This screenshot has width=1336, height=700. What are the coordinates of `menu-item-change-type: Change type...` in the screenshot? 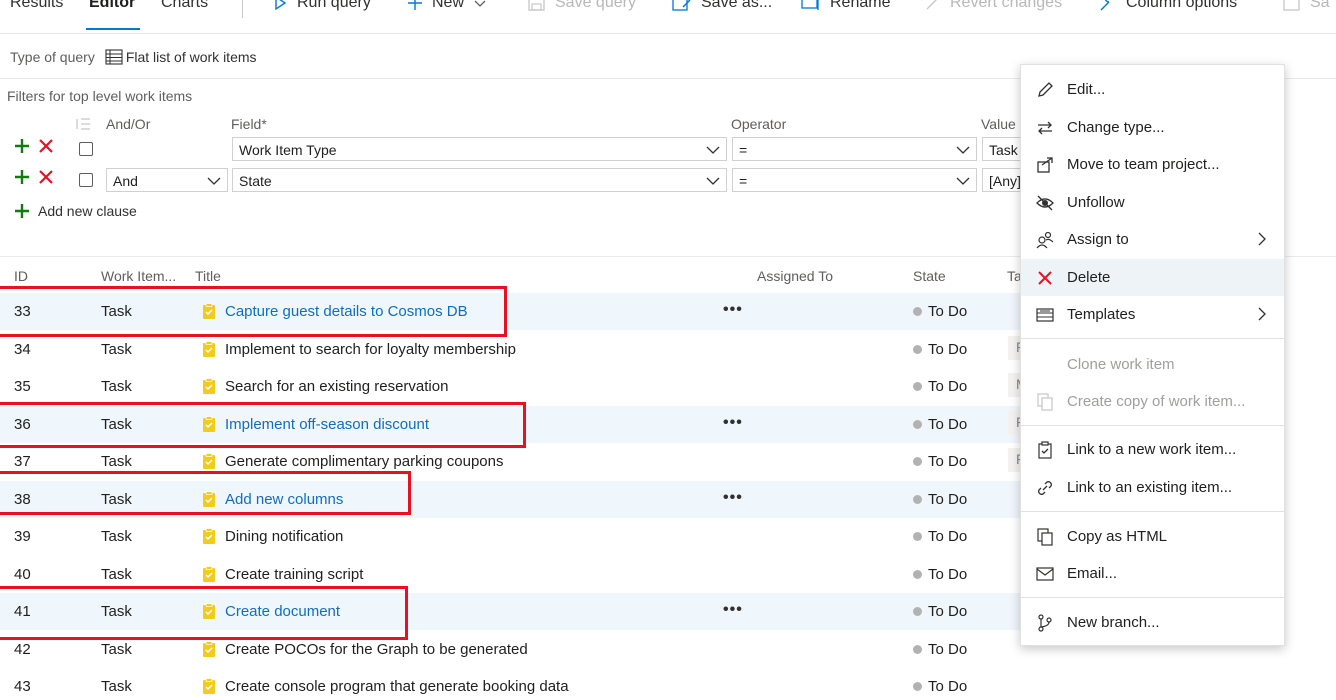 It's located at (1152, 127).